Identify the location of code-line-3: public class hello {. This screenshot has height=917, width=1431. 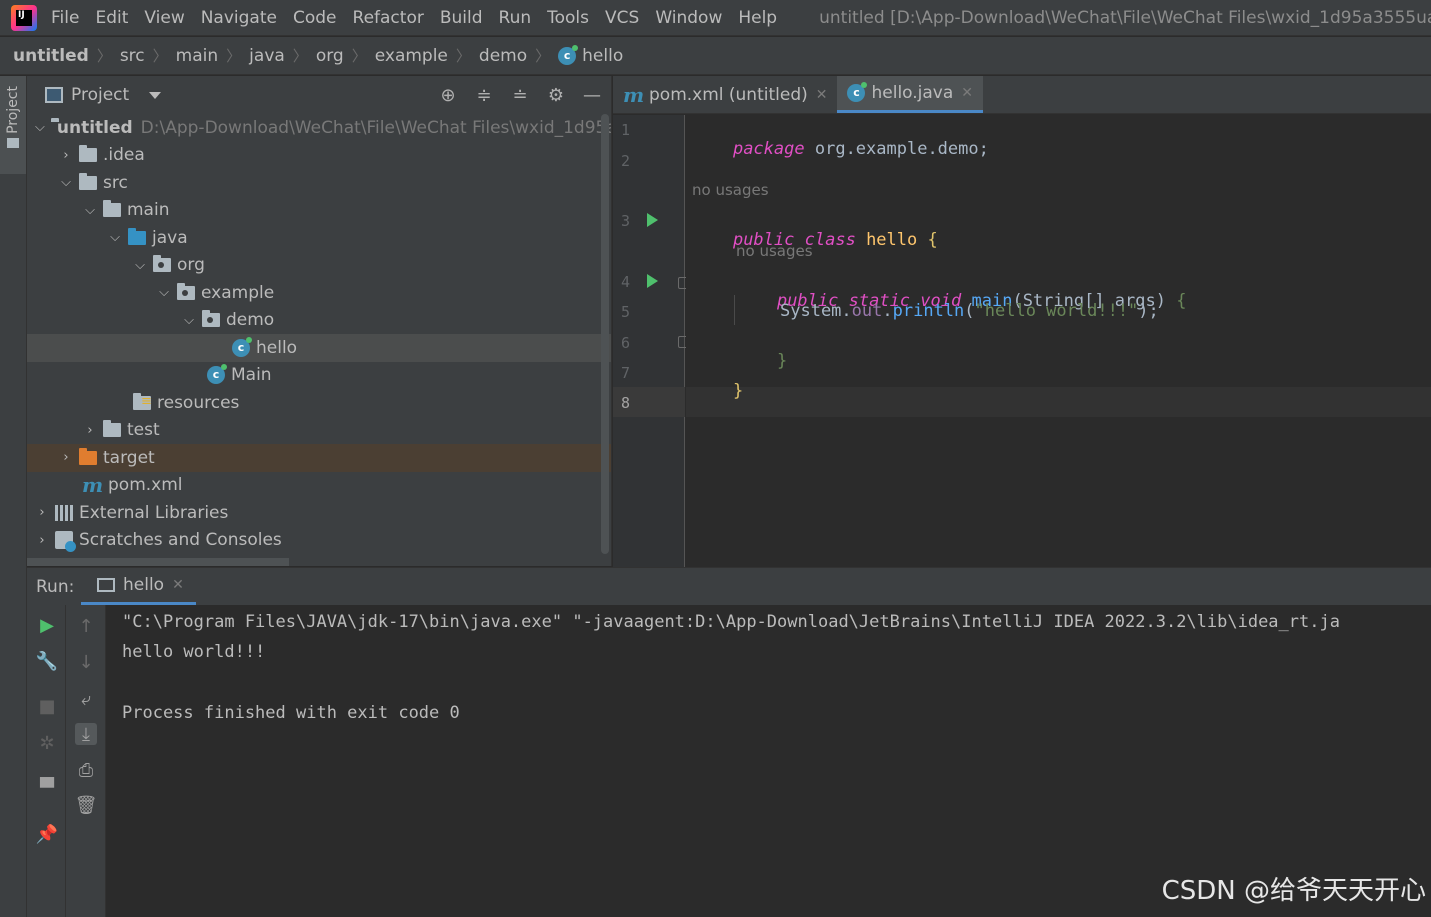
(815, 240).